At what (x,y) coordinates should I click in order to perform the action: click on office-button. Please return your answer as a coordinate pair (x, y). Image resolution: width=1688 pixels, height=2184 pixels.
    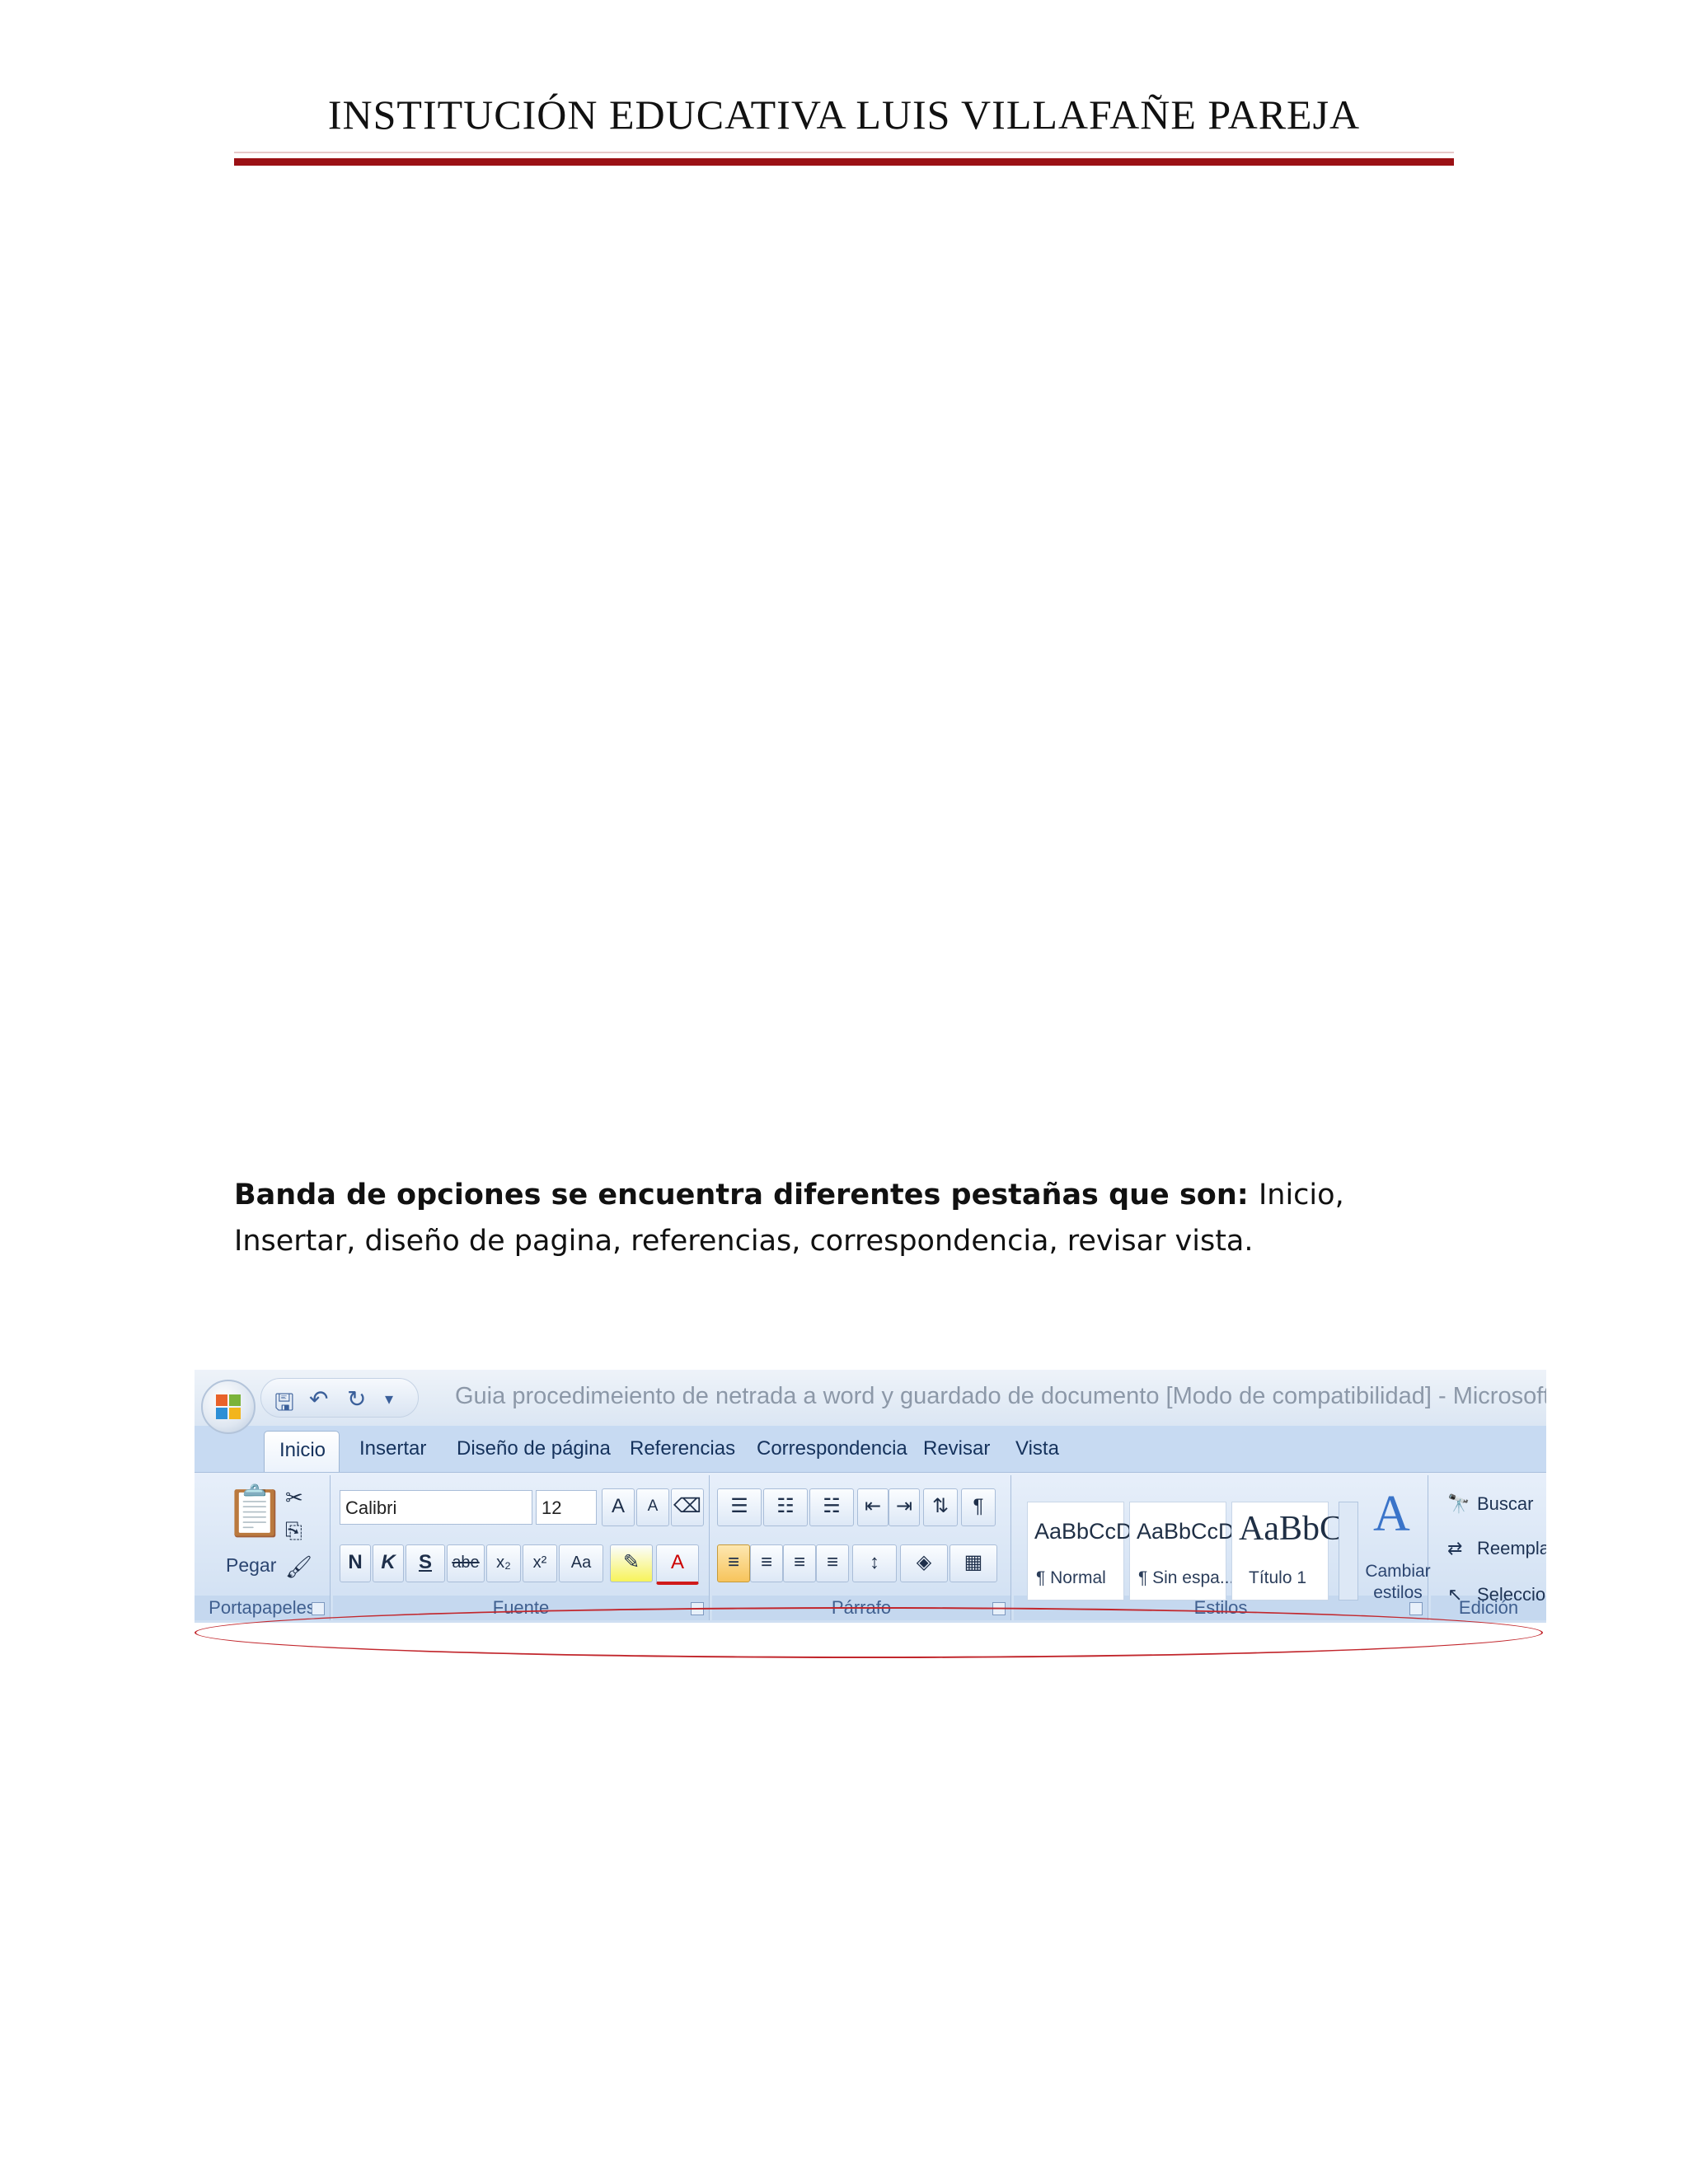
    Looking at the image, I should click on (229, 1407).